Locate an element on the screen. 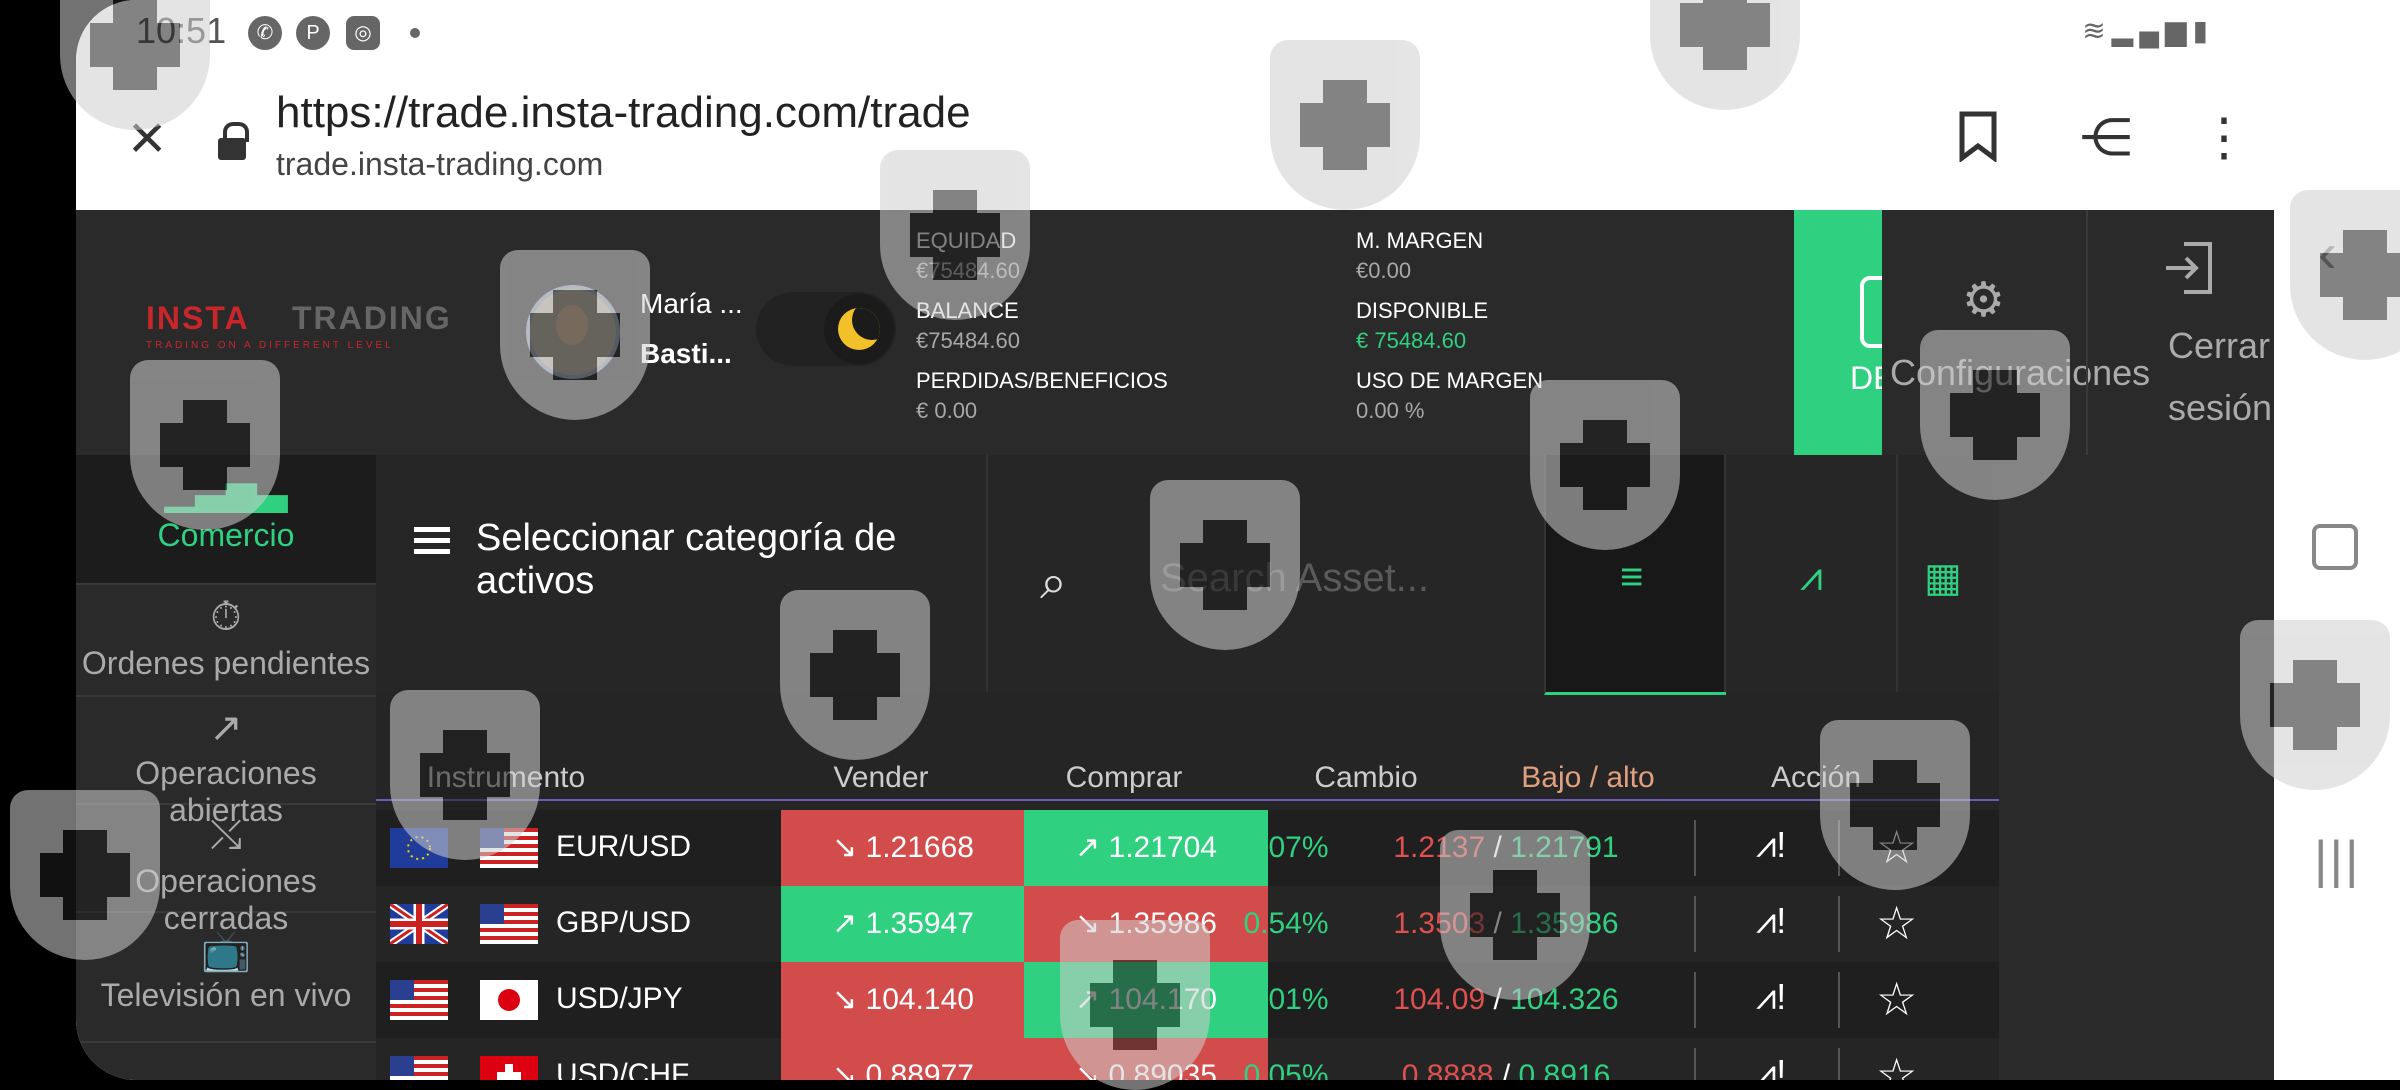  logo-text-trading: TRADING is located at coordinates (372, 318).